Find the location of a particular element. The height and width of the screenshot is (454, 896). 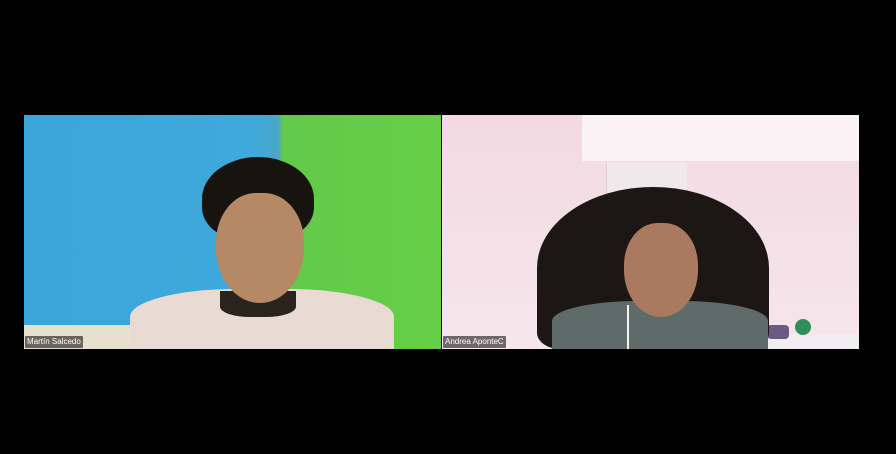

room-object is located at coordinates (778, 332).